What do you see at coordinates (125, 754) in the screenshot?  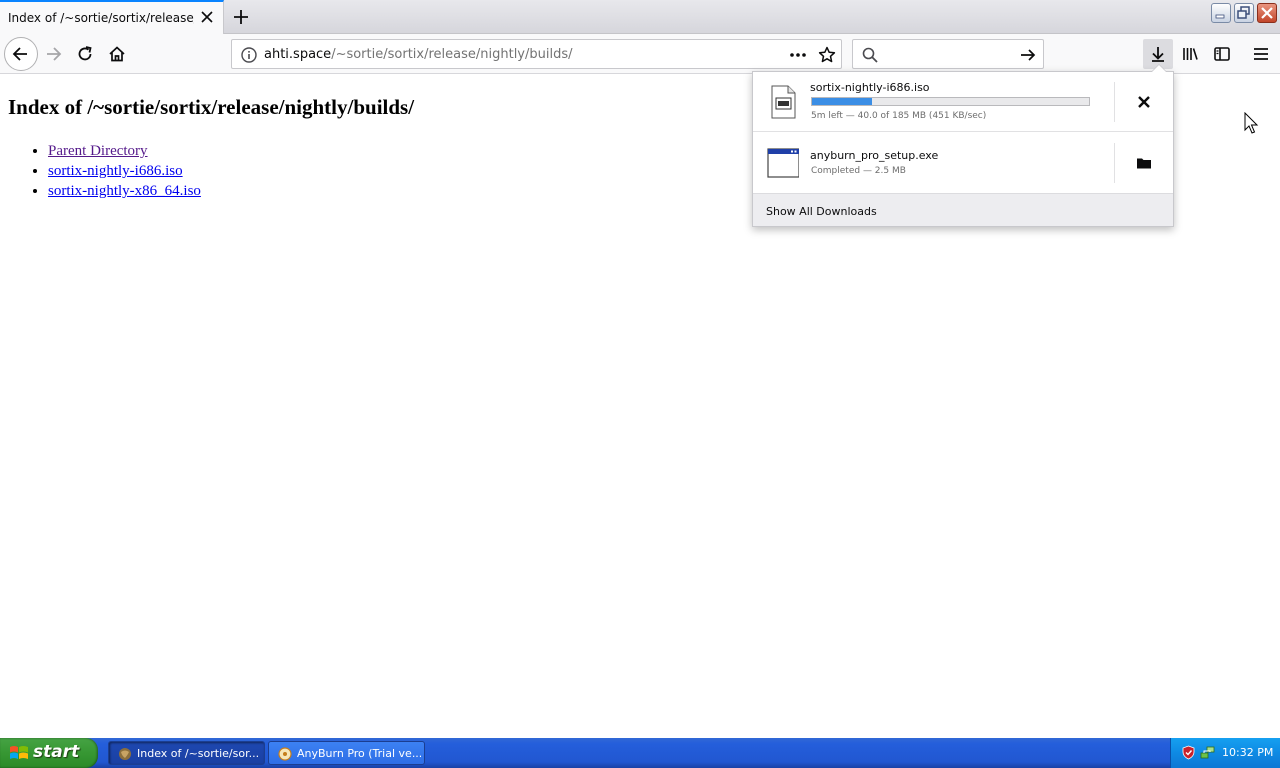 I see `browser-window-icon` at bounding box center [125, 754].